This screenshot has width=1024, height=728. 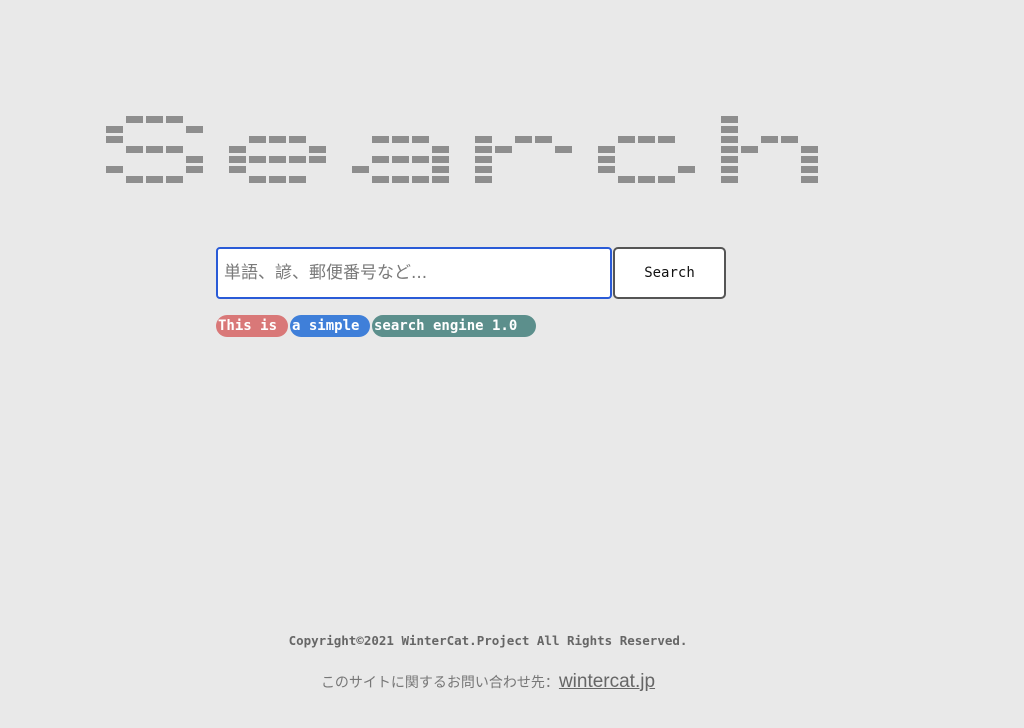 What do you see at coordinates (439, 683) in the screenshot?
I see `contact-label: このサイトに関するお問い合わせ先：` at bounding box center [439, 683].